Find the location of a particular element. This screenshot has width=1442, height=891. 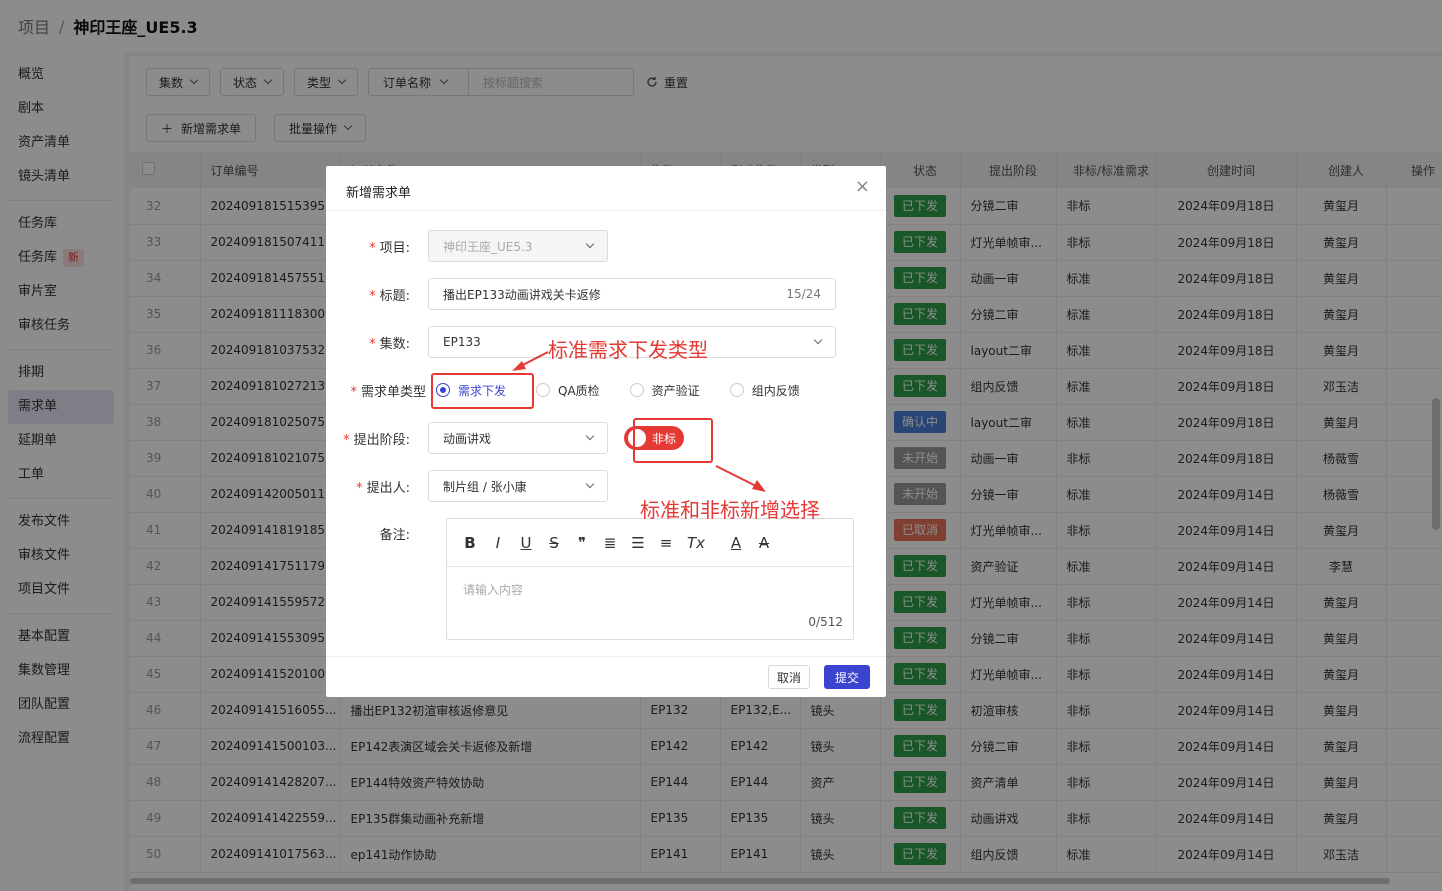

annotation-toggle: 标准和非标新增选择 is located at coordinates (730, 510).